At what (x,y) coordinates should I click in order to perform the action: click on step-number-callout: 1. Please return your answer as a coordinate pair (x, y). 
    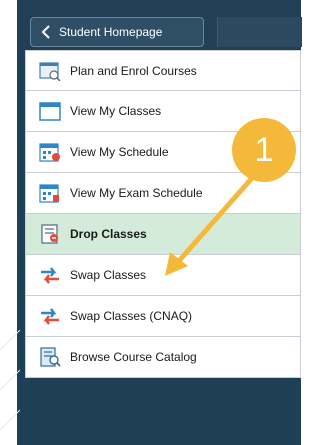
    Looking at the image, I should click on (264, 150).